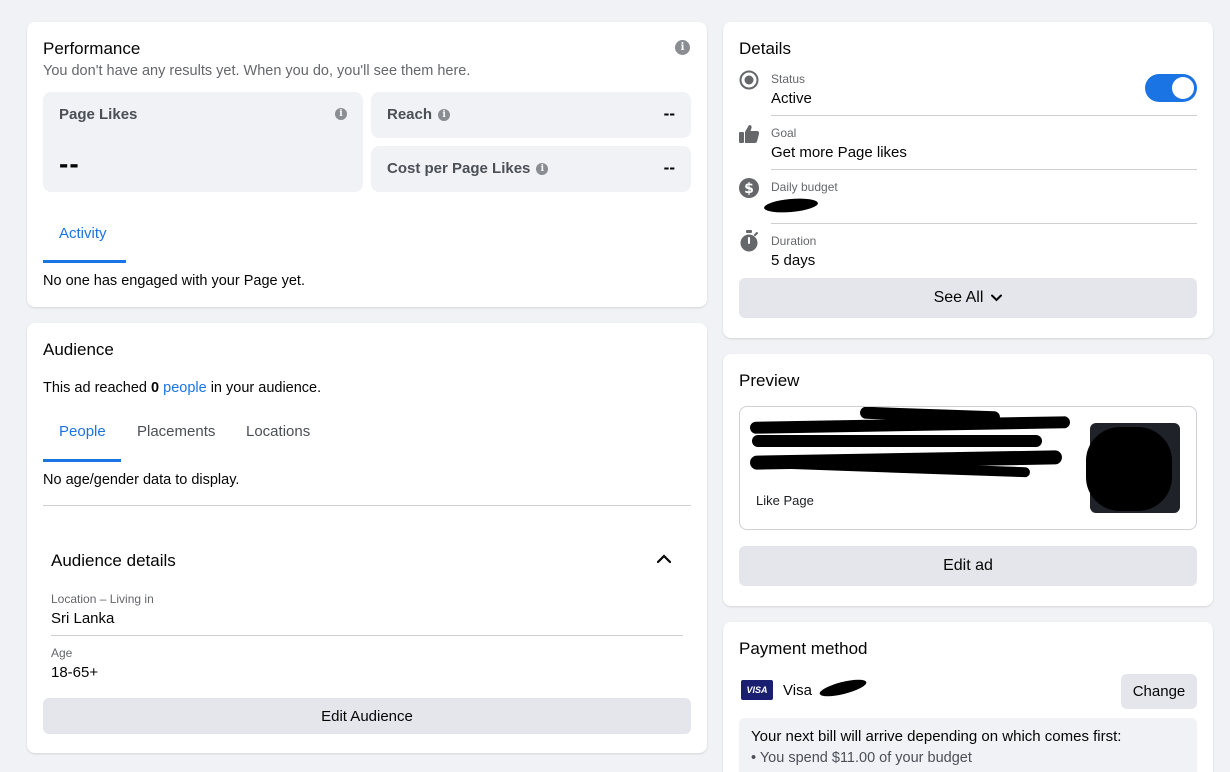 Image resolution: width=1230 pixels, height=772 pixels. What do you see at coordinates (367, 716) in the screenshot?
I see `edit-audience-button: Edit Audience` at bounding box center [367, 716].